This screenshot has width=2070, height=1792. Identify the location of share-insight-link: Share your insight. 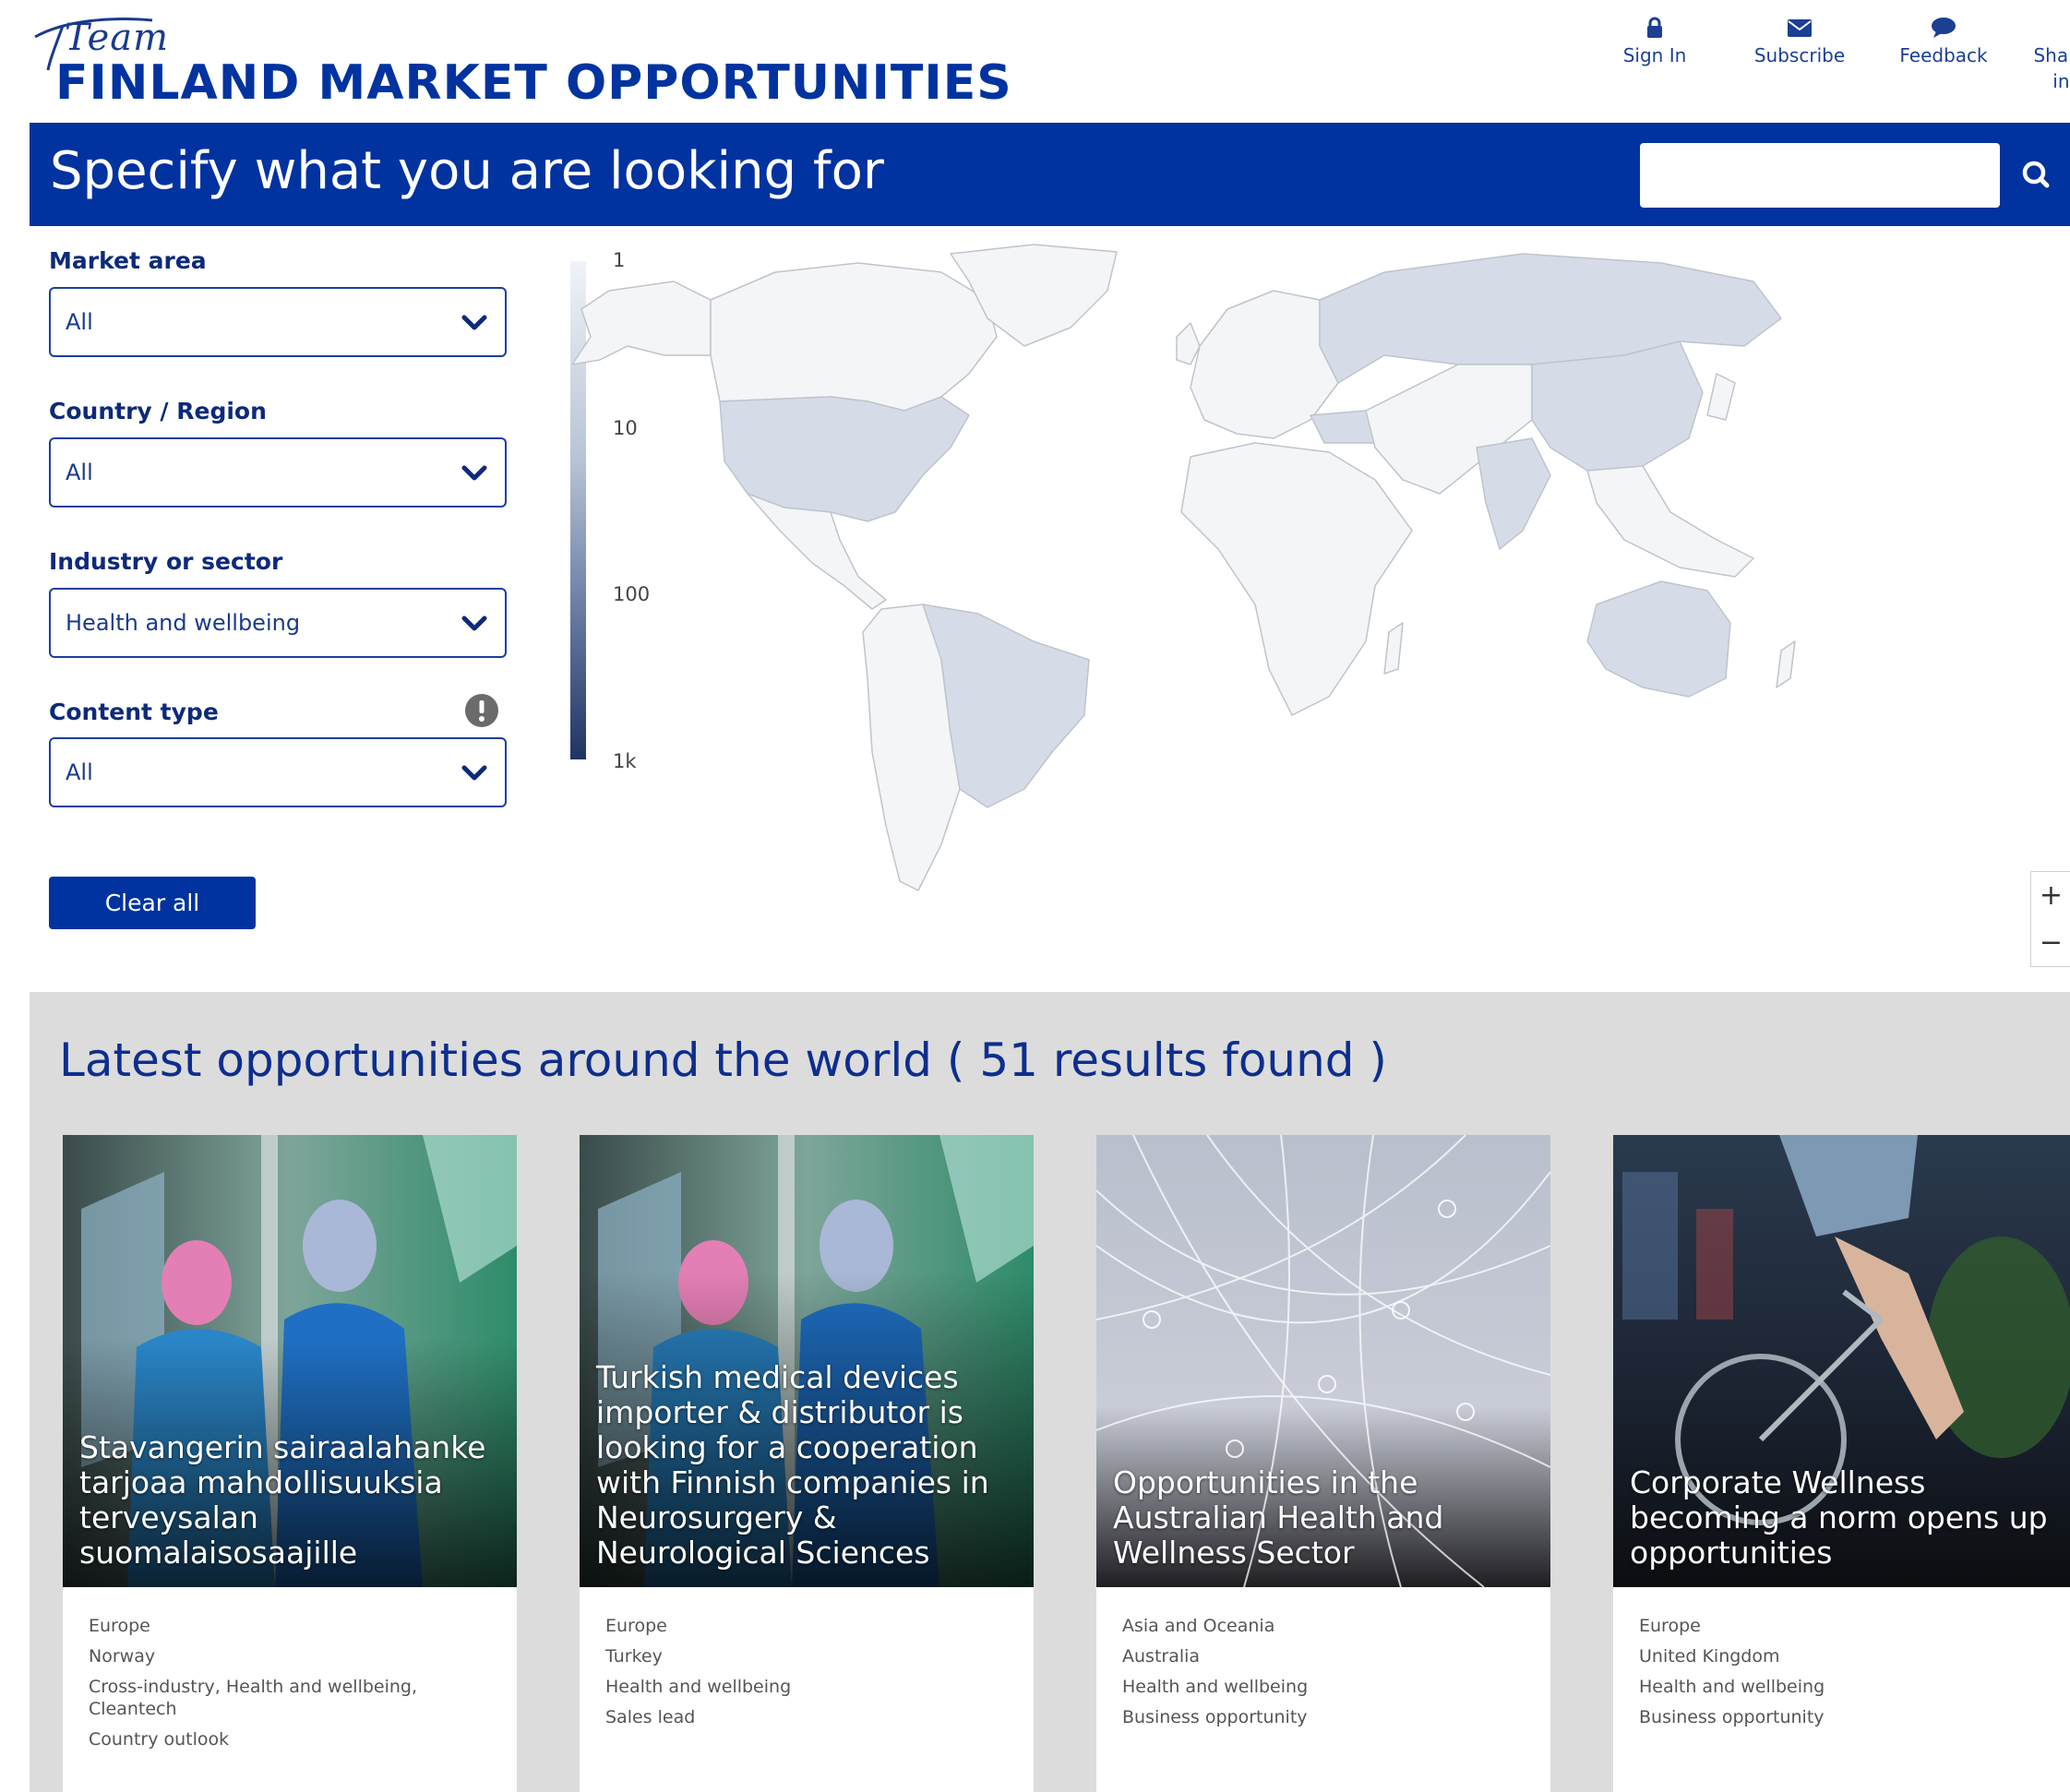
(2043, 56).